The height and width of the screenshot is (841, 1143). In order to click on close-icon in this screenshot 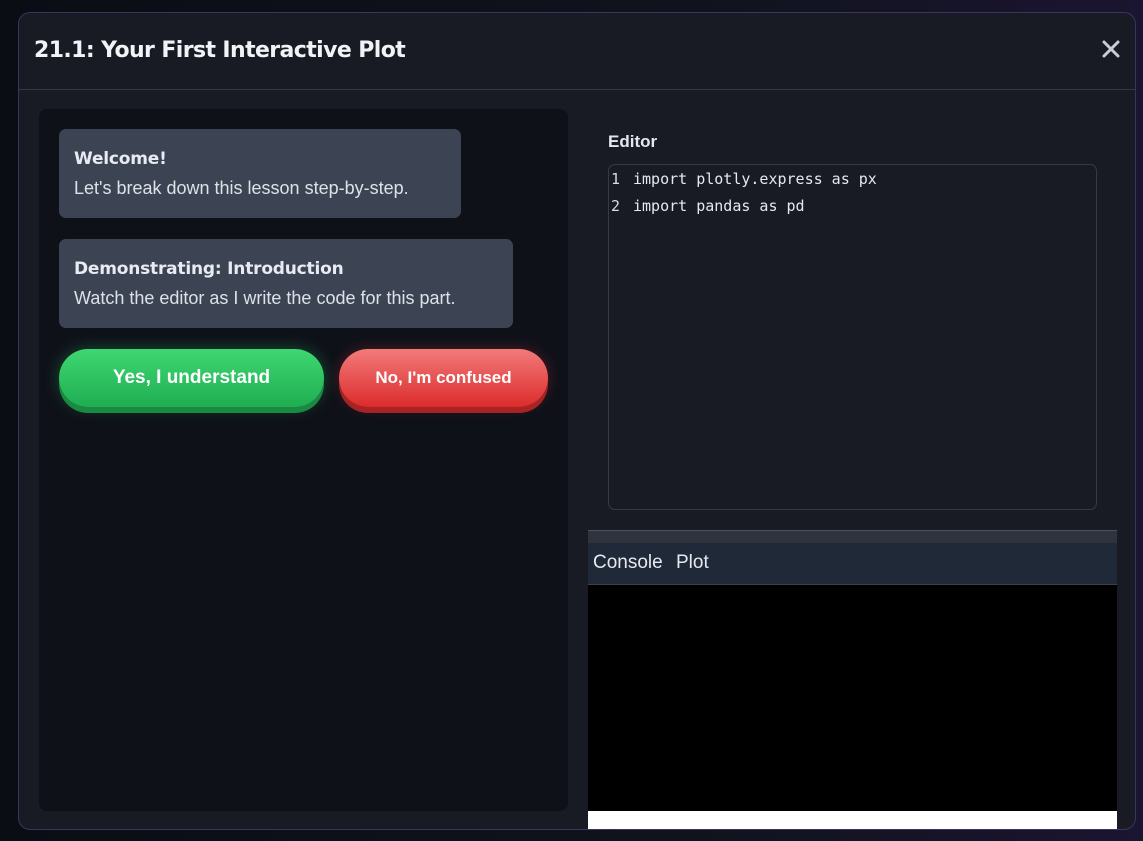, I will do `click(1111, 49)`.